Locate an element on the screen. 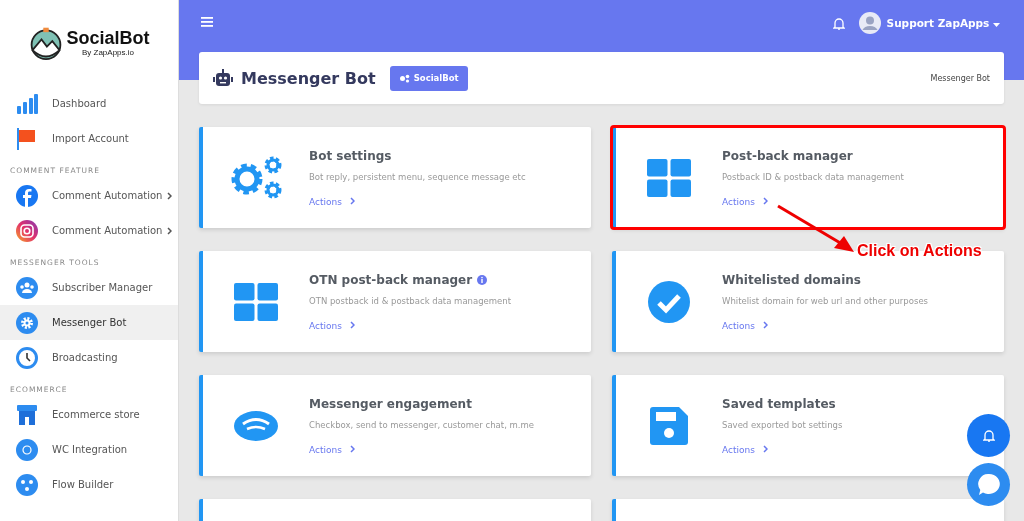 Image resolution: width=1024 pixels, height=521 pixels. card-title: Whitelisted domains is located at coordinates (791, 279).